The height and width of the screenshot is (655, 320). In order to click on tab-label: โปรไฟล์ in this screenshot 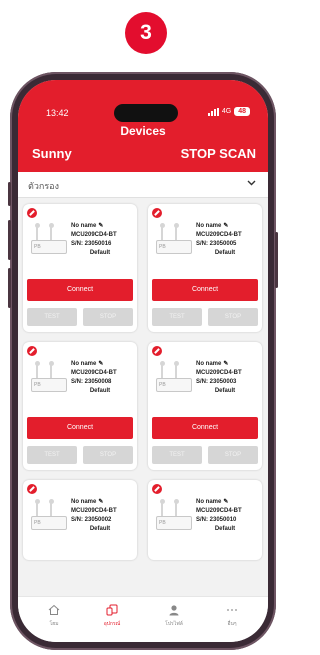, I will do `click(174, 624)`.